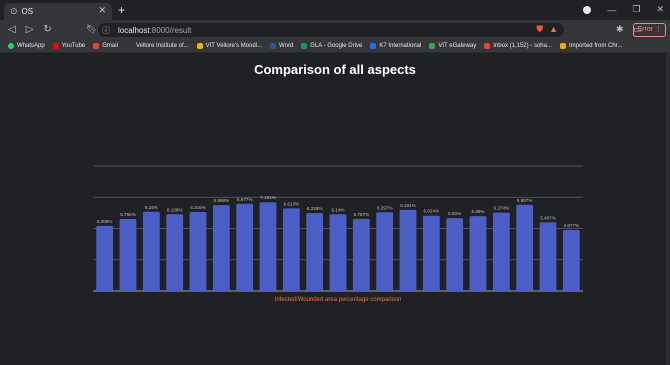 The height and width of the screenshot is (365, 670). What do you see at coordinates (175, 209) in the screenshot?
I see `bar-data-label: 6.138%` at bounding box center [175, 209].